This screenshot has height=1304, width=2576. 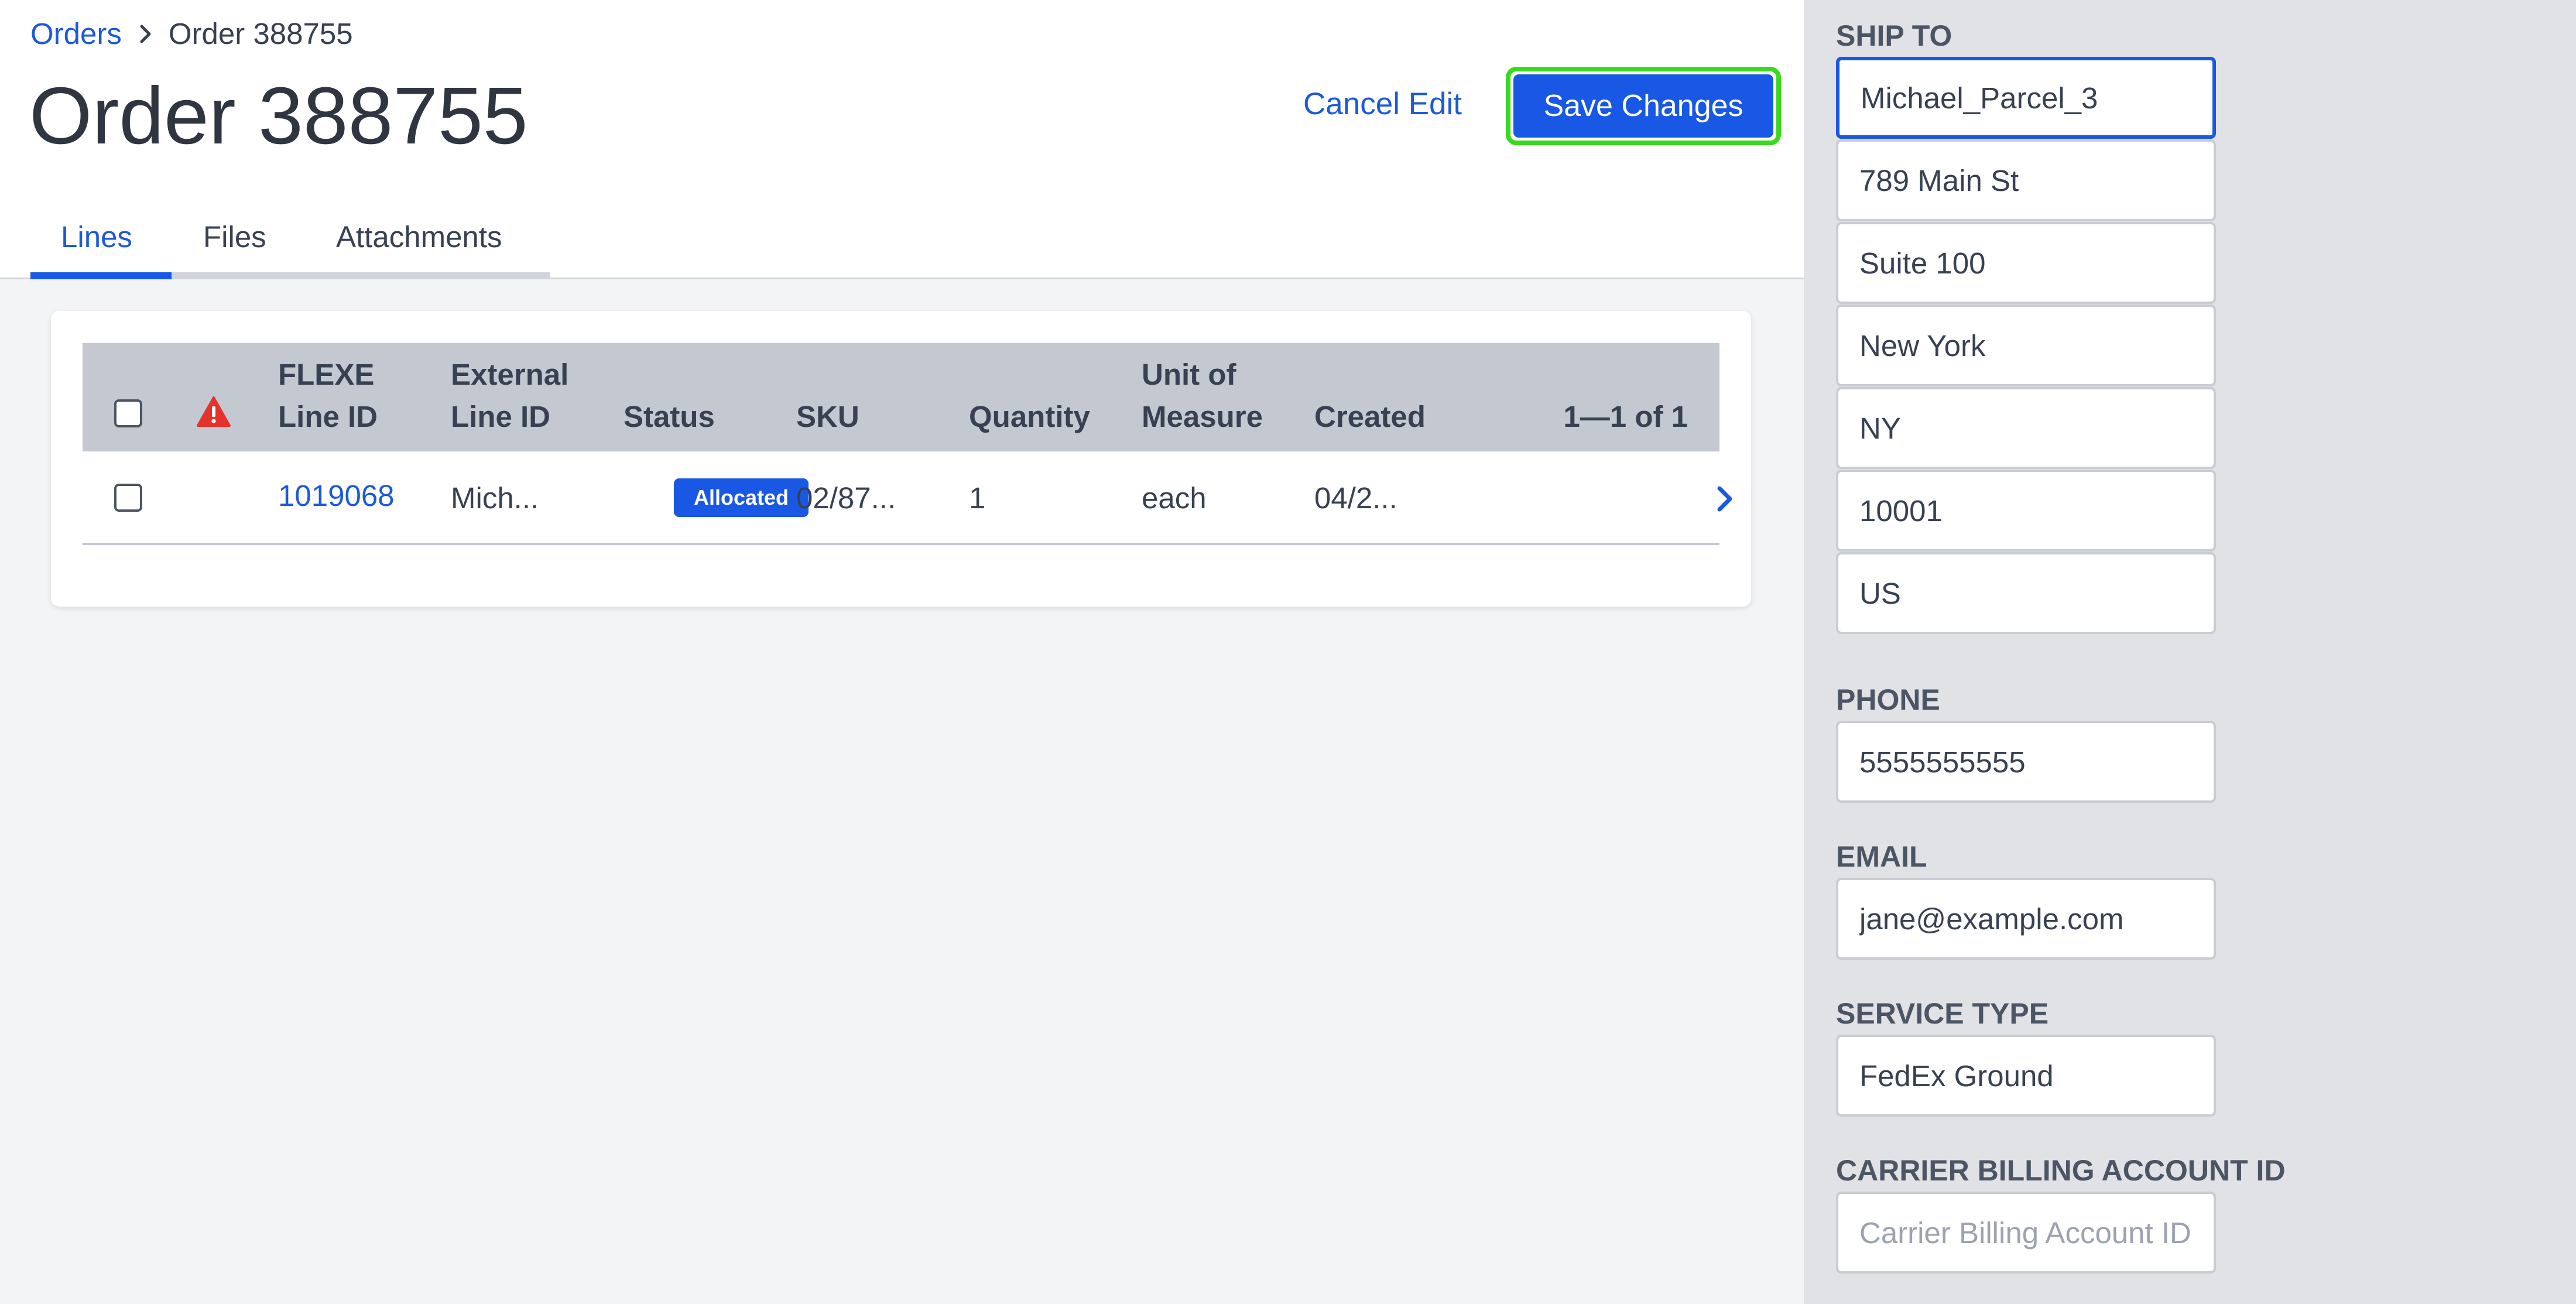 What do you see at coordinates (741, 497) in the screenshot?
I see `status-badge: Allocated` at bounding box center [741, 497].